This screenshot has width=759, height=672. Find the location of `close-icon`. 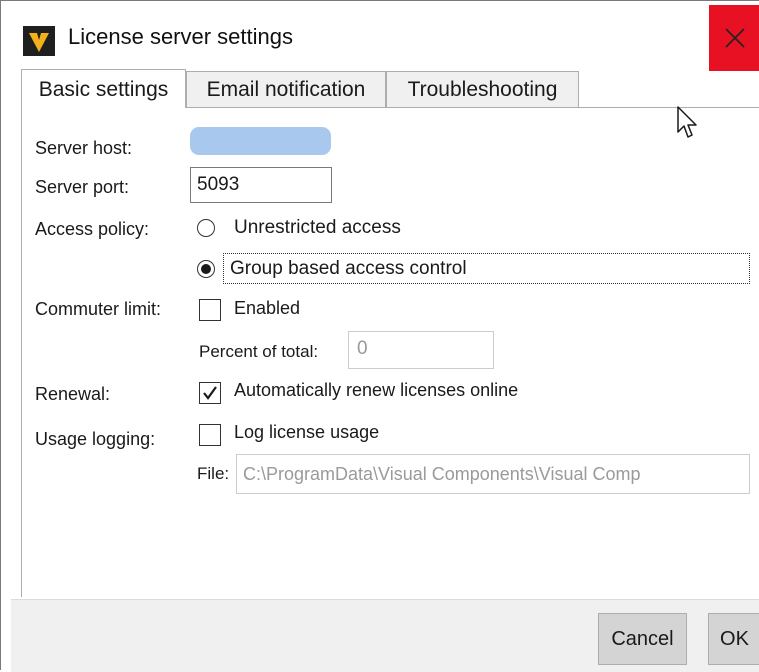

close-icon is located at coordinates (735, 38).